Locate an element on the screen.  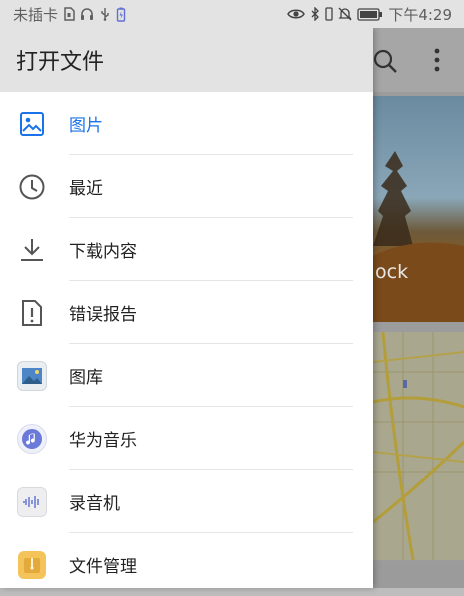
file-manager-app-icon is located at coordinates (32, 565).